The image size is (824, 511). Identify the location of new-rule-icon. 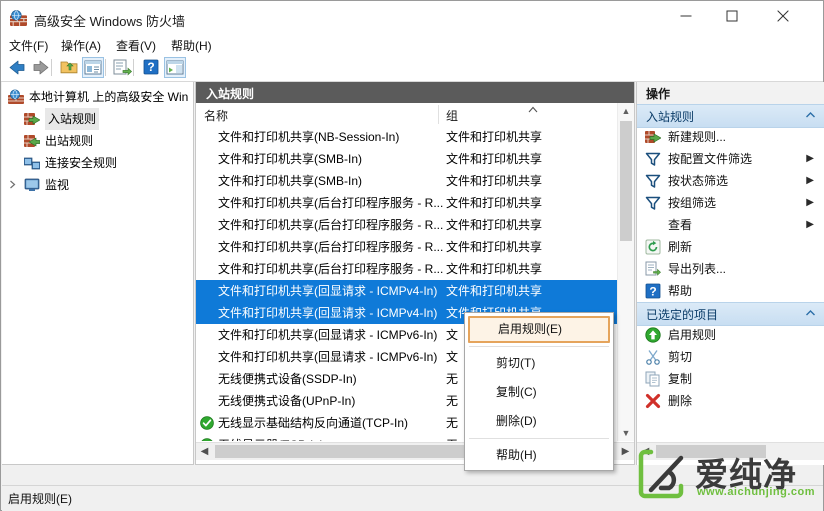
(653, 137).